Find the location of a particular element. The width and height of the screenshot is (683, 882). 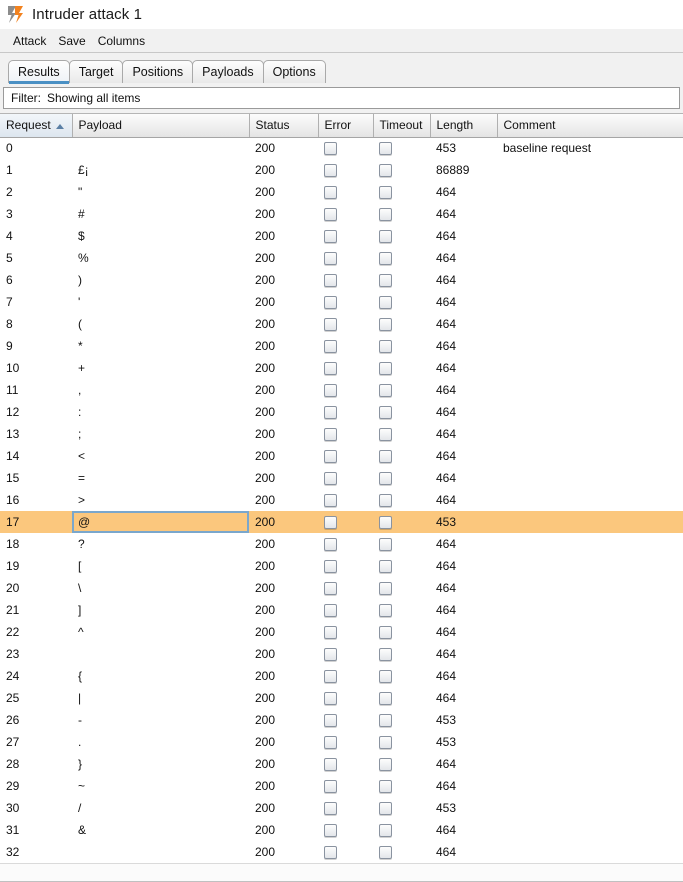

table-row: 28} 200 464 is located at coordinates (341, 764).